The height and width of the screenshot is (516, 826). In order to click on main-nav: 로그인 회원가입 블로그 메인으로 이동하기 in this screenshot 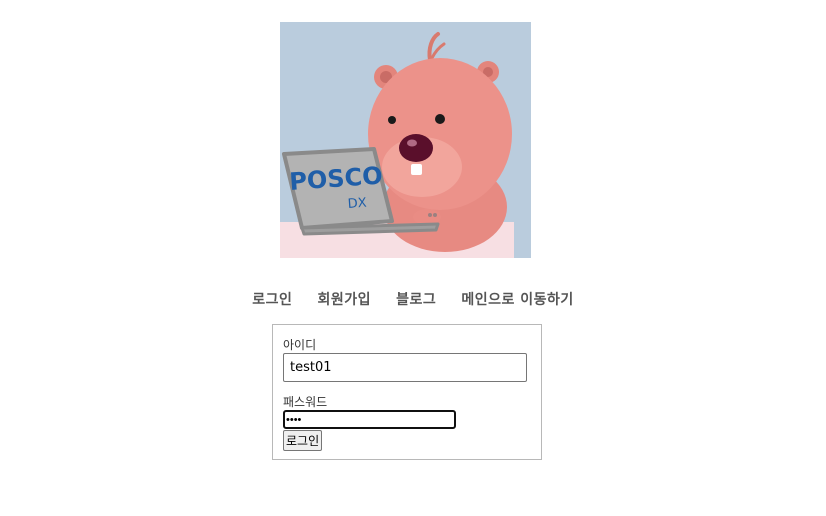, I will do `click(413, 299)`.